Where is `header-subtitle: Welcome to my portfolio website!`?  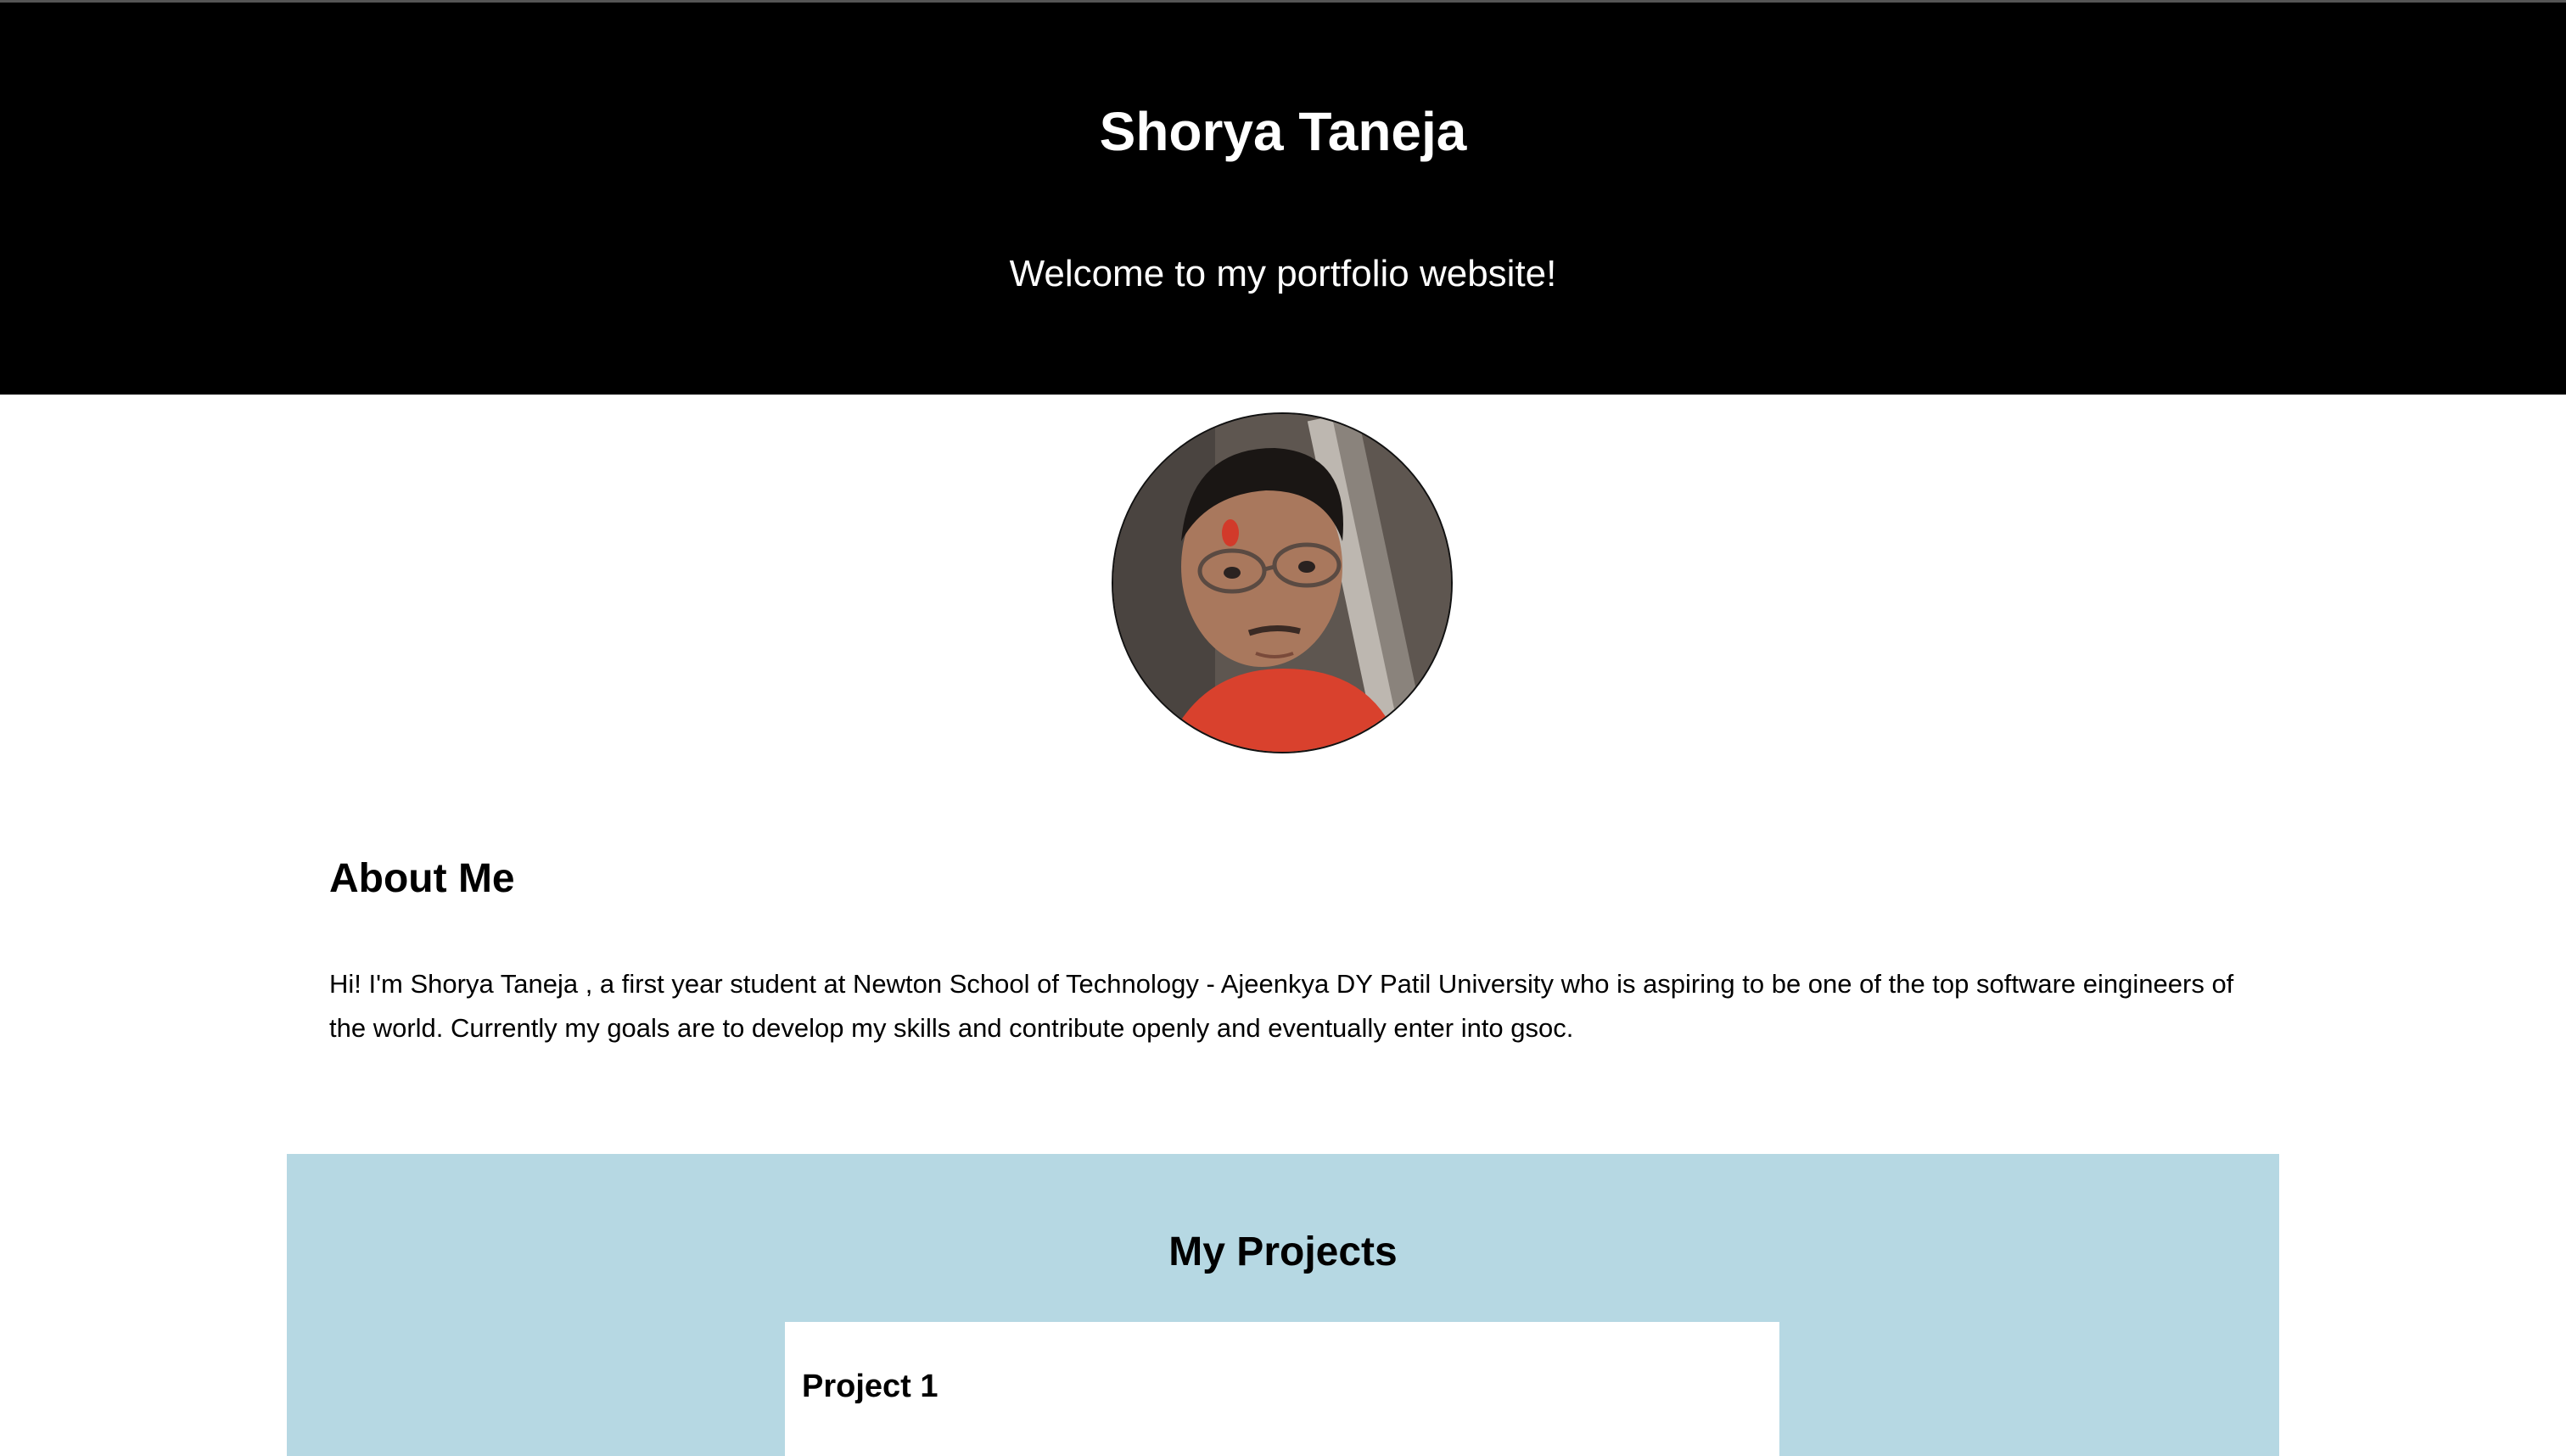 header-subtitle: Welcome to my portfolio website! is located at coordinates (1283, 273).